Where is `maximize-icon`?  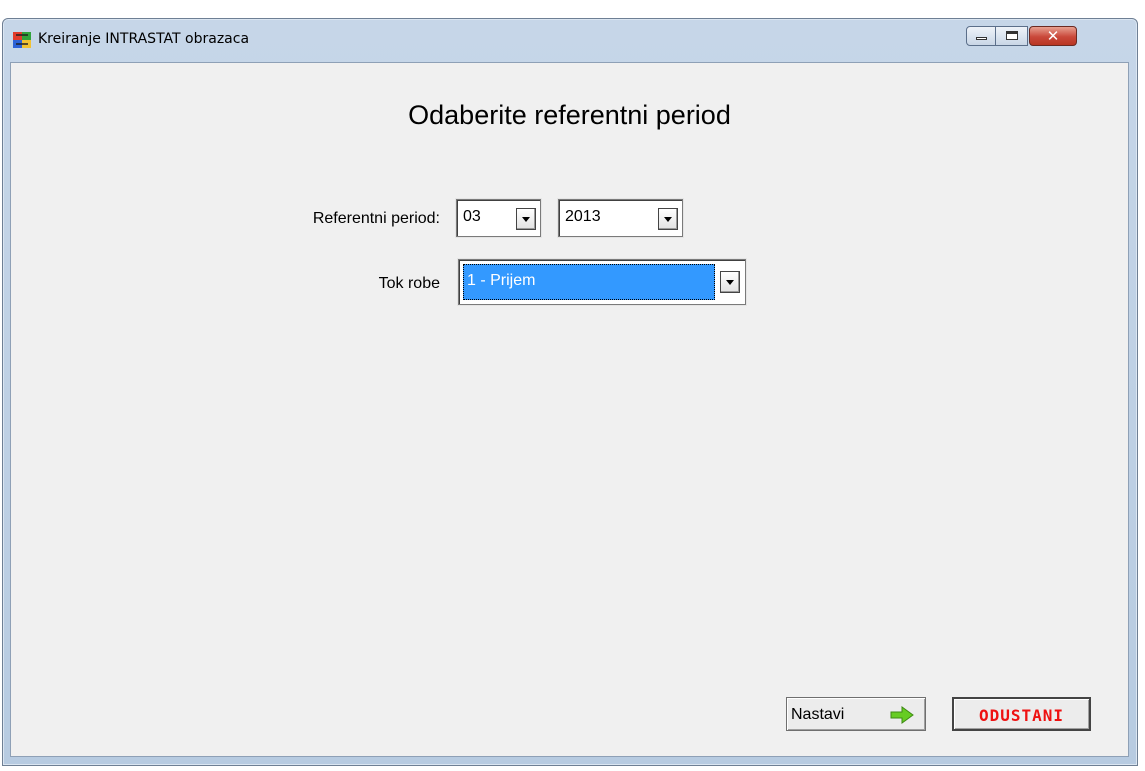
maximize-icon is located at coordinates (1012, 35).